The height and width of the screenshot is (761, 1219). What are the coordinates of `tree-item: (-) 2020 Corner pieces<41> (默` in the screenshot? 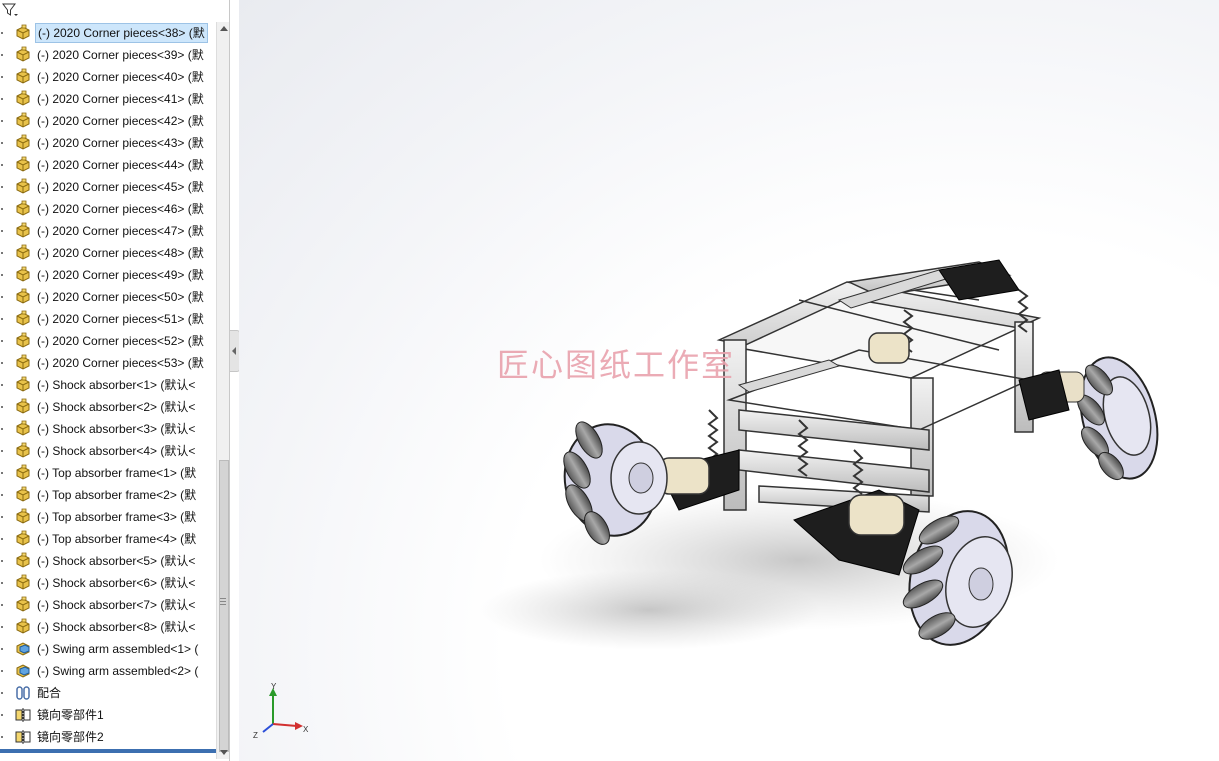 It's located at (108, 99).